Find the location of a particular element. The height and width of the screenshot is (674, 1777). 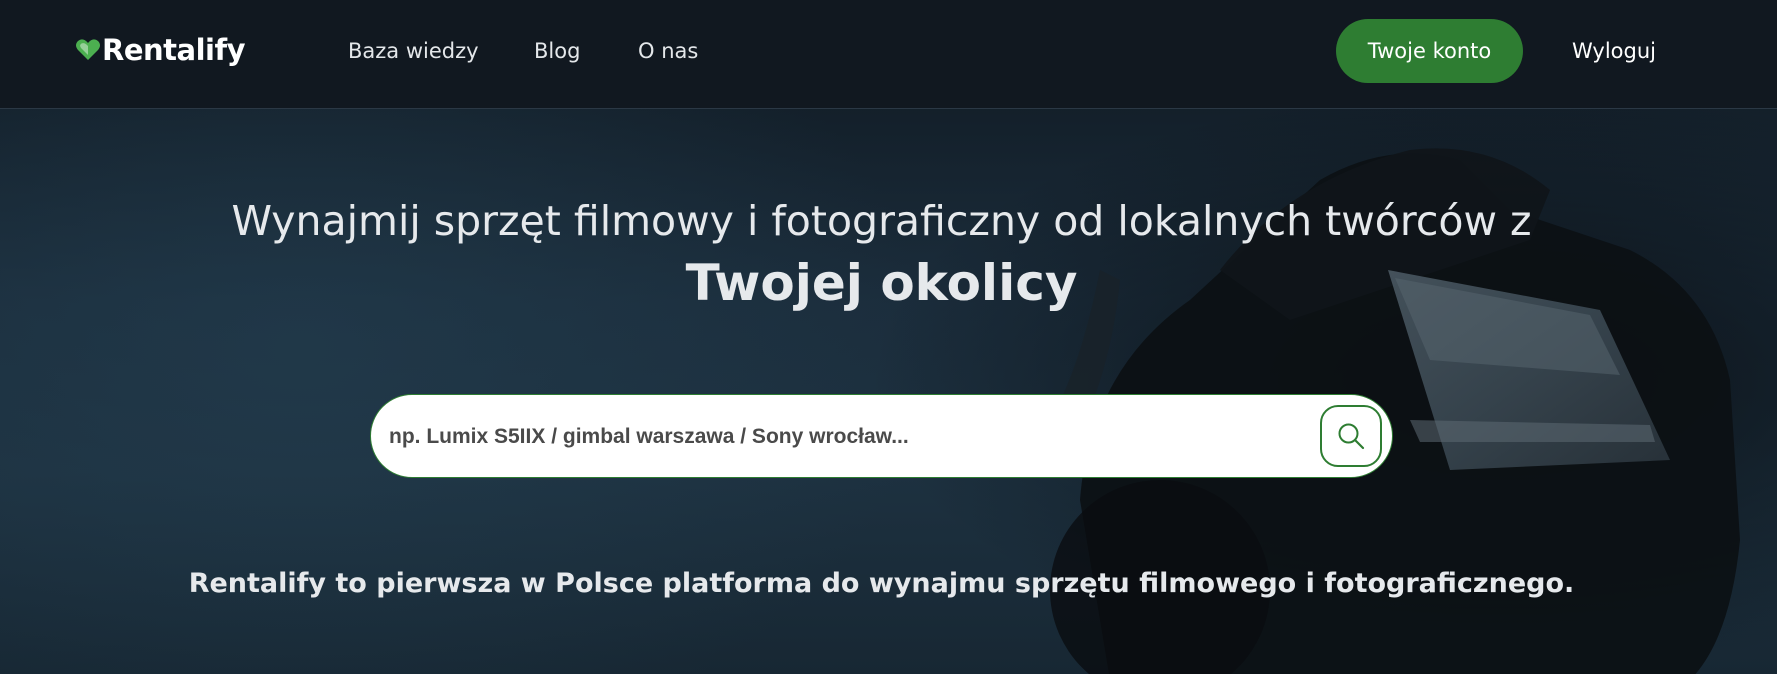

search-input is located at coordinates (829, 437).